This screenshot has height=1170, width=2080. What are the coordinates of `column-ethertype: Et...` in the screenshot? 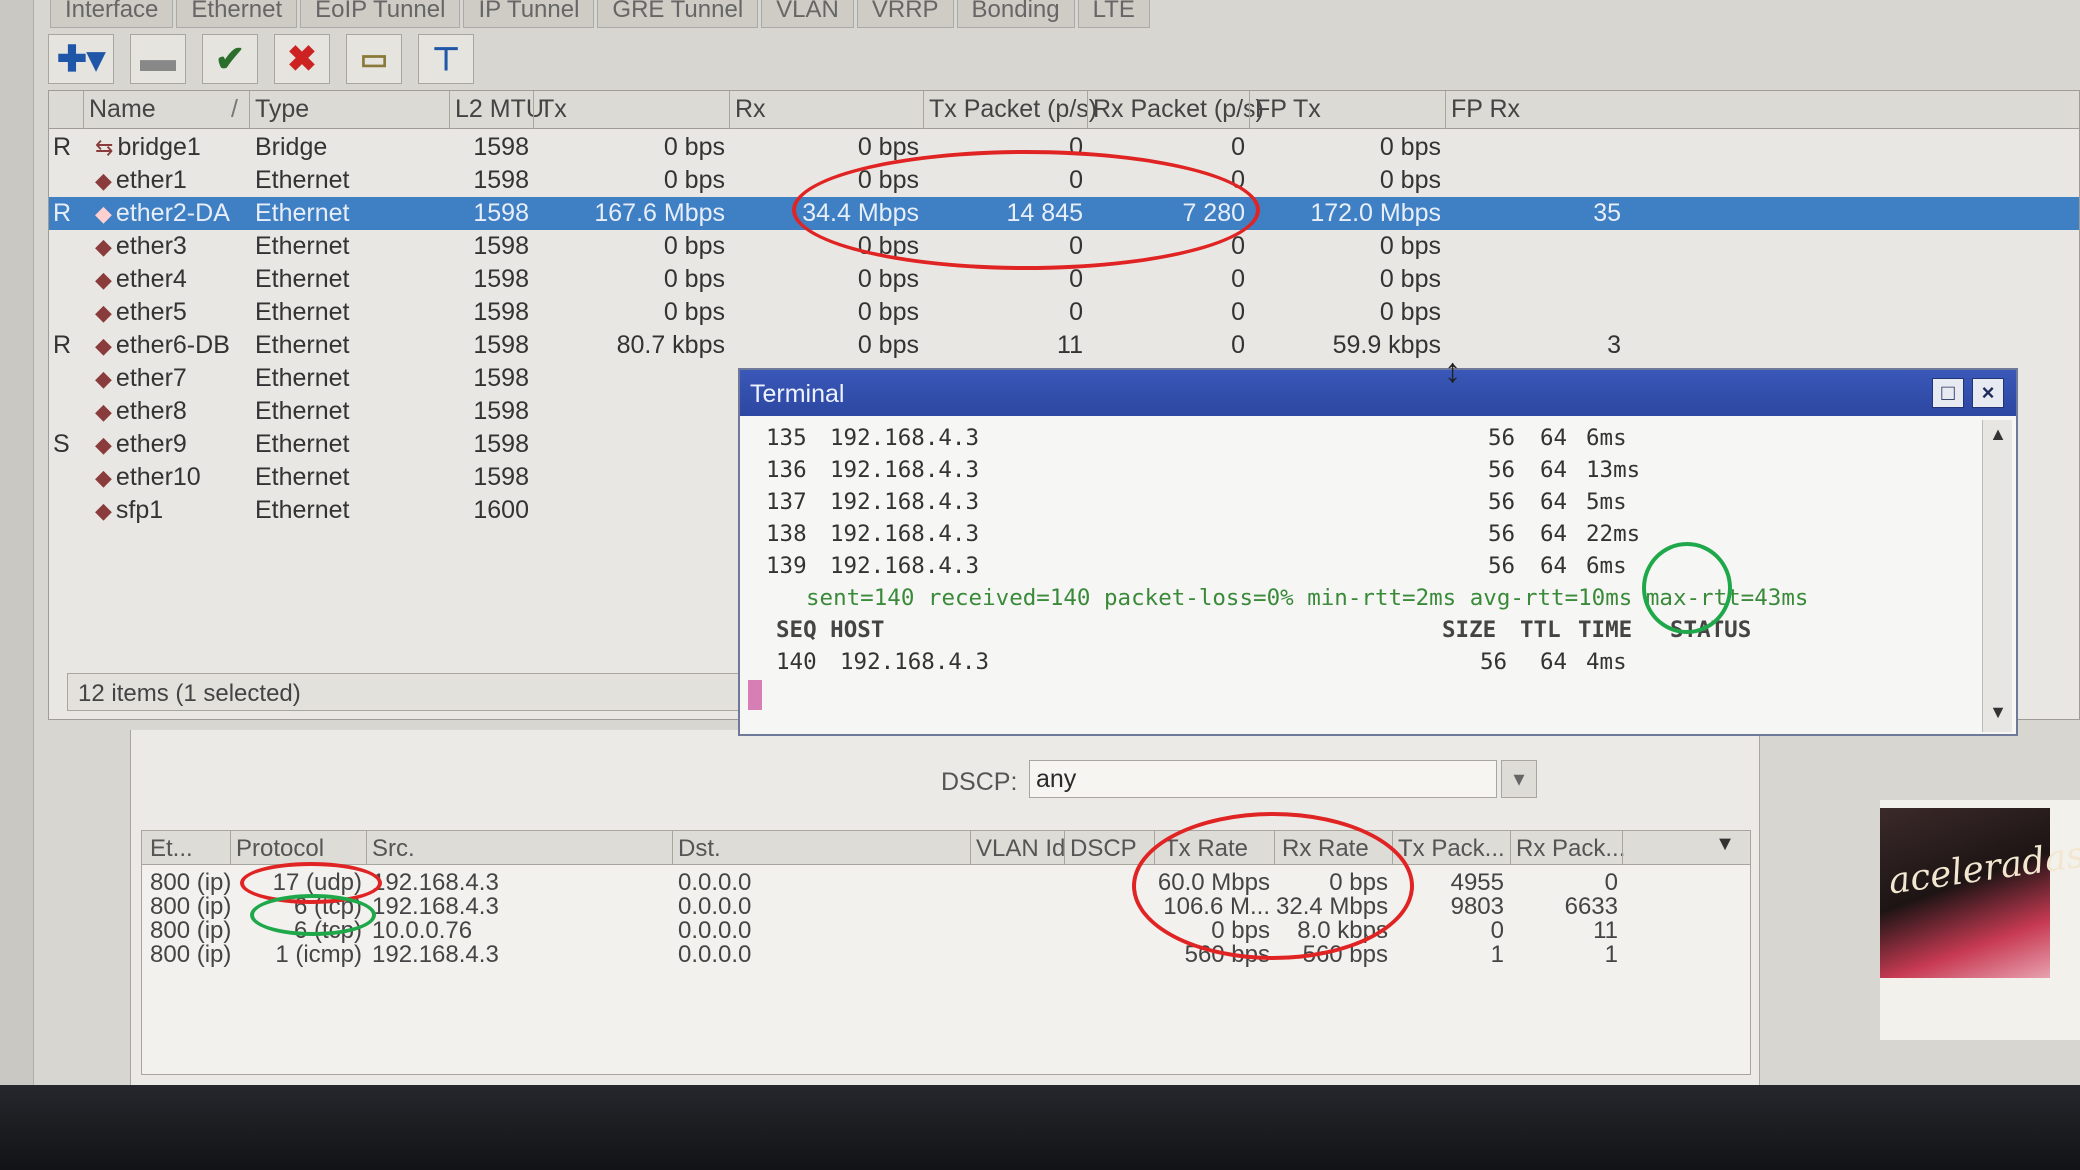 It's located at (171, 849).